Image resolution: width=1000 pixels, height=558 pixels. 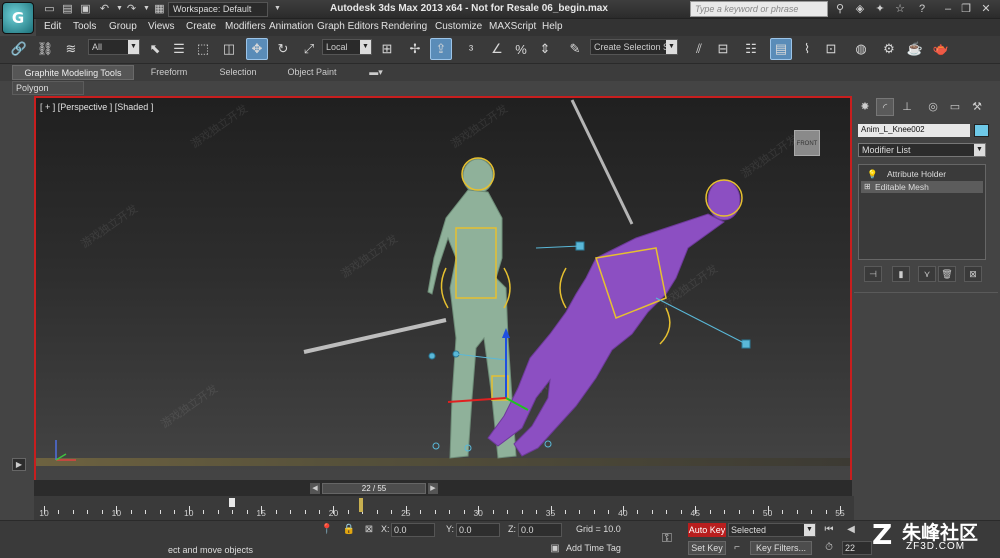 I want to click on z-coordinate-field: 0.0, so click(x=540, y=530).